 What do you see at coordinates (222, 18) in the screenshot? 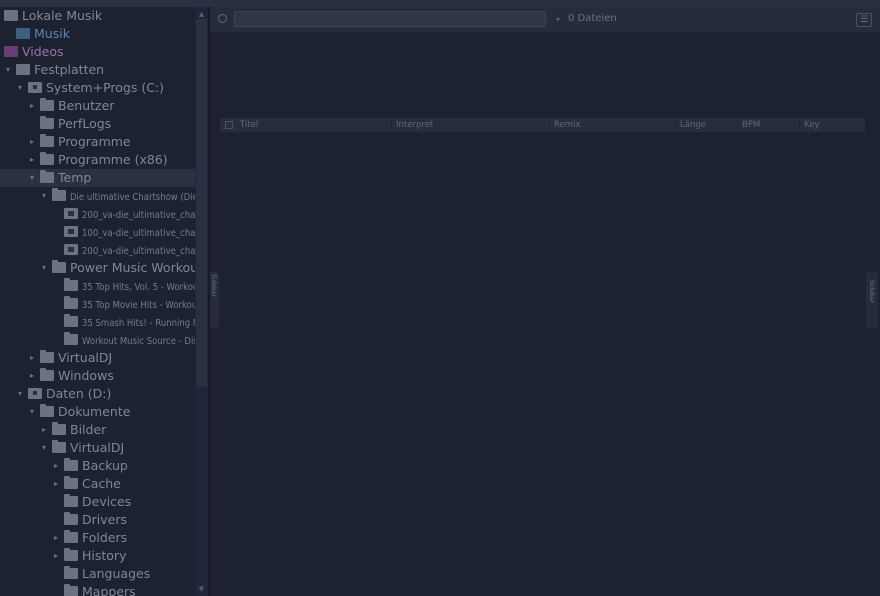
I see `search-icon` at bounding box center [222, 18].